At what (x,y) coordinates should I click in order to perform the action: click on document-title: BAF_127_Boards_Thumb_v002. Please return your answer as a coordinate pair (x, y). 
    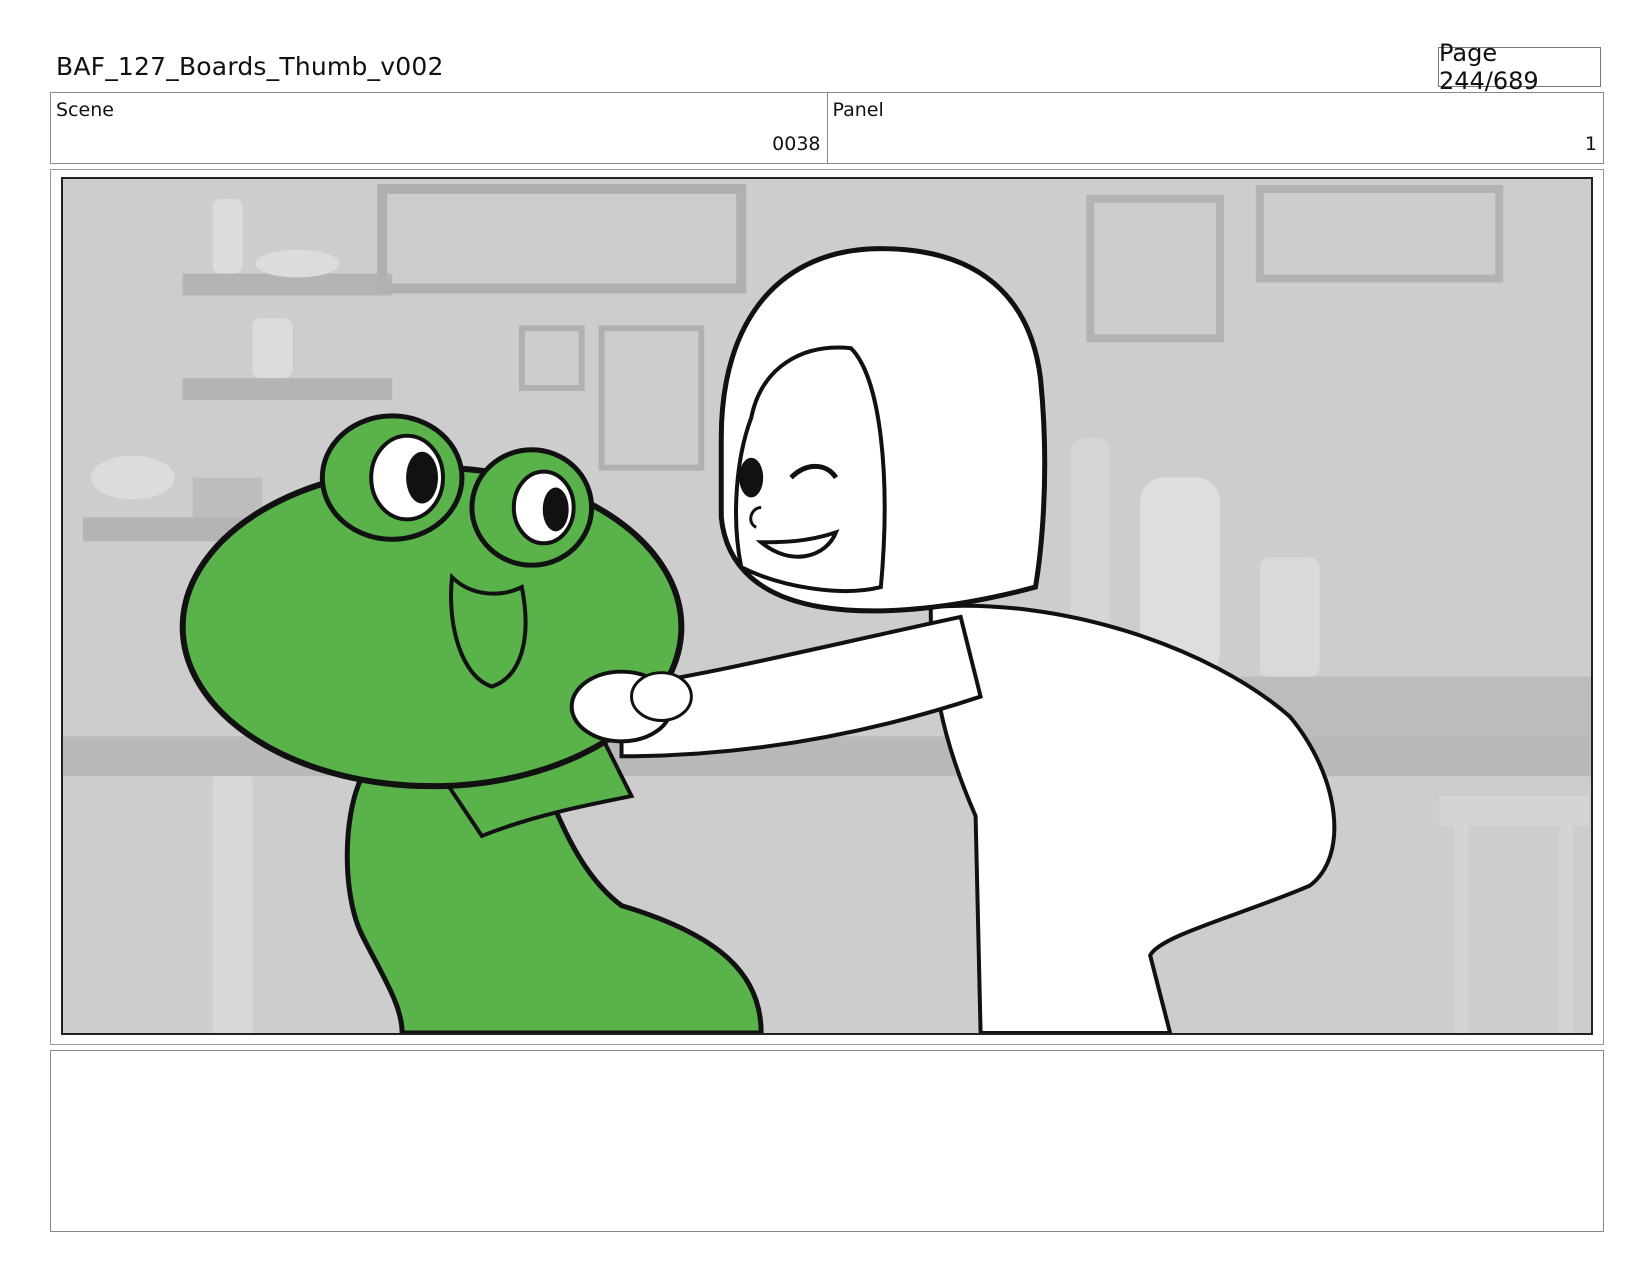
    Looking at the image, I should click on (250, 66).